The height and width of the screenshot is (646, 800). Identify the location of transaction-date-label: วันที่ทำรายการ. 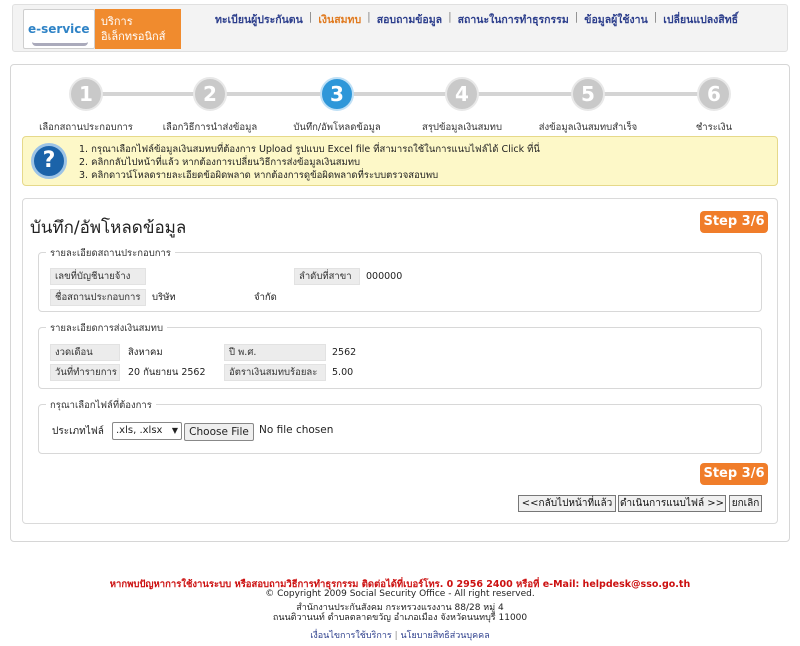
(85, 372).